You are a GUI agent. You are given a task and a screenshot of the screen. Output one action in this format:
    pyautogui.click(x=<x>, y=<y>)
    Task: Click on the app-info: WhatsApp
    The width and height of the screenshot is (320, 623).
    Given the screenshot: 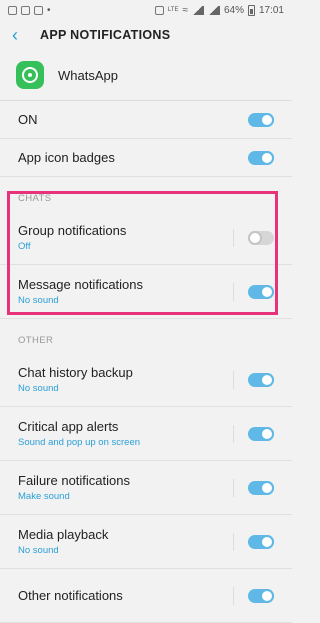 What is the action you would take?
    pyautogui.click(x=146, y=75)
    